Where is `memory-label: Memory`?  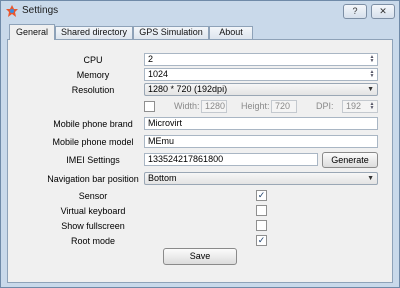
memory-label: Memory is located at coordinates (93, 75).